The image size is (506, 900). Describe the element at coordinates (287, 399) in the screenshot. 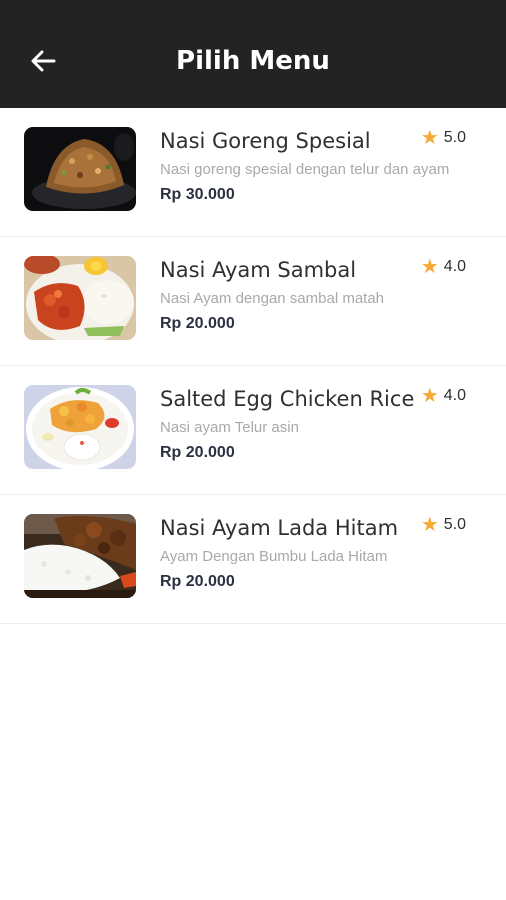

I see `item-name: Salted Egg Chicken Rice` at that location.